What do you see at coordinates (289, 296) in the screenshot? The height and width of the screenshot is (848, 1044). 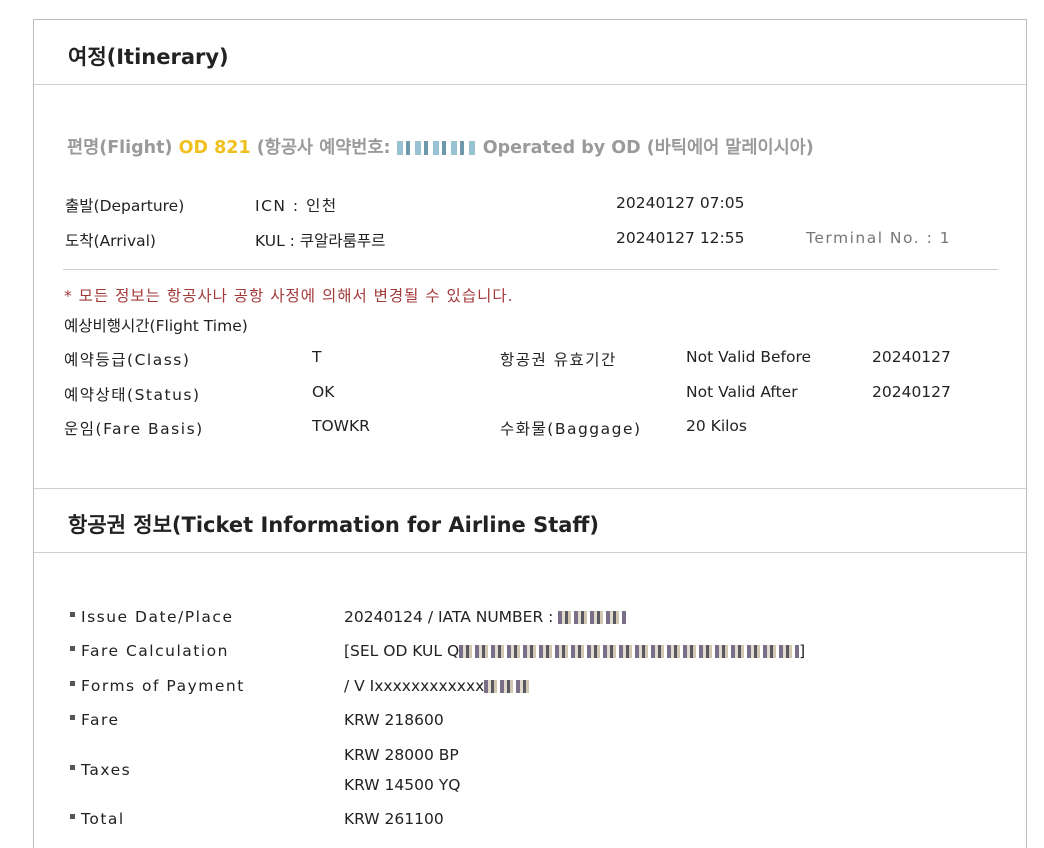 I see `change-notice: * 모든 정보는 항공사나 공항 사정에 의해서 변경될 수 있습니다.` at bounding box center [289, 296].